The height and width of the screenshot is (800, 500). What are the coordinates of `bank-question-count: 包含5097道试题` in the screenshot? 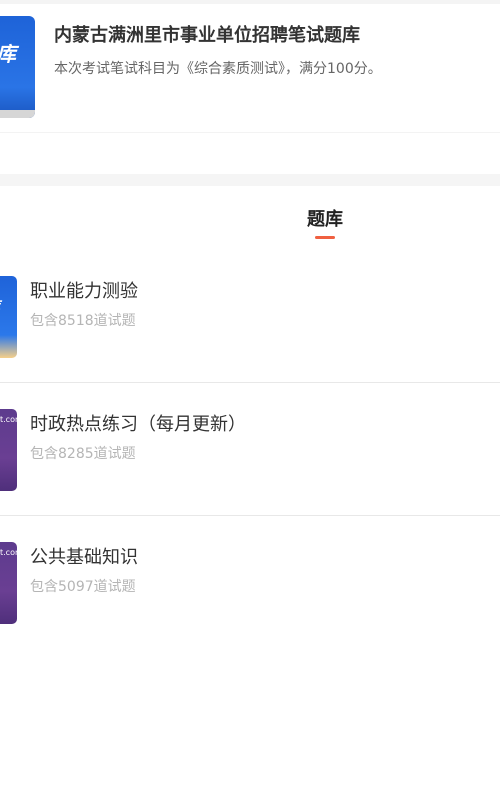 It's located at (83, 587).